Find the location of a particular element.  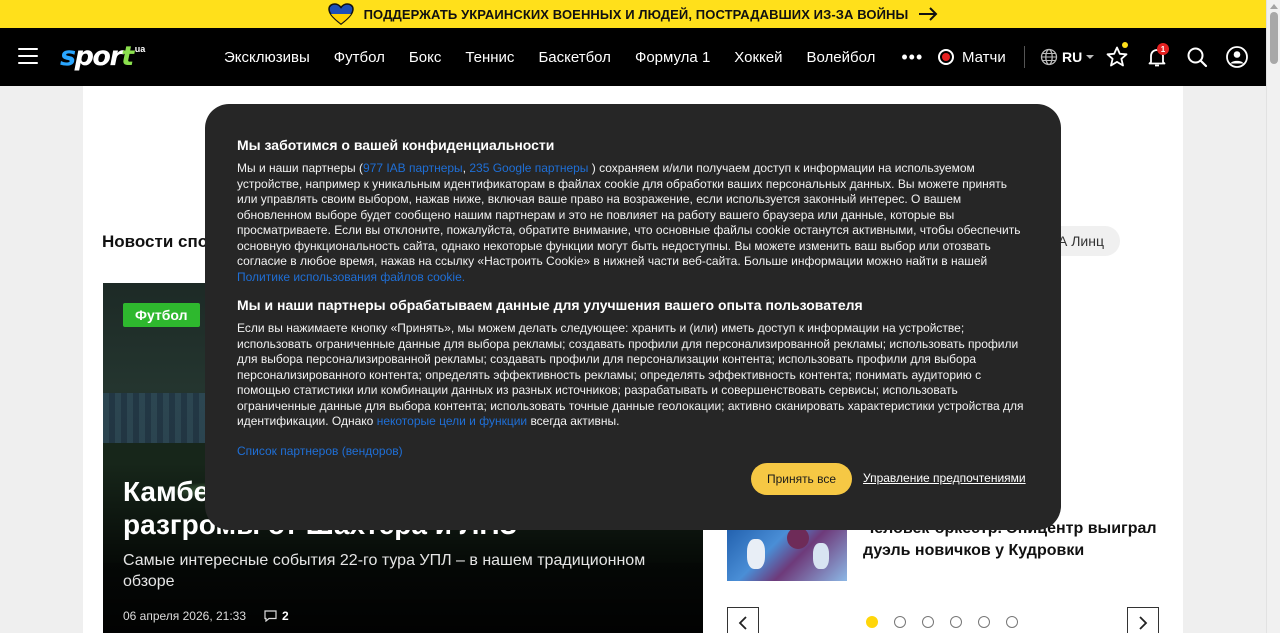

nav-item-basketball: Баскетбол is located at coordinates (574, 57).